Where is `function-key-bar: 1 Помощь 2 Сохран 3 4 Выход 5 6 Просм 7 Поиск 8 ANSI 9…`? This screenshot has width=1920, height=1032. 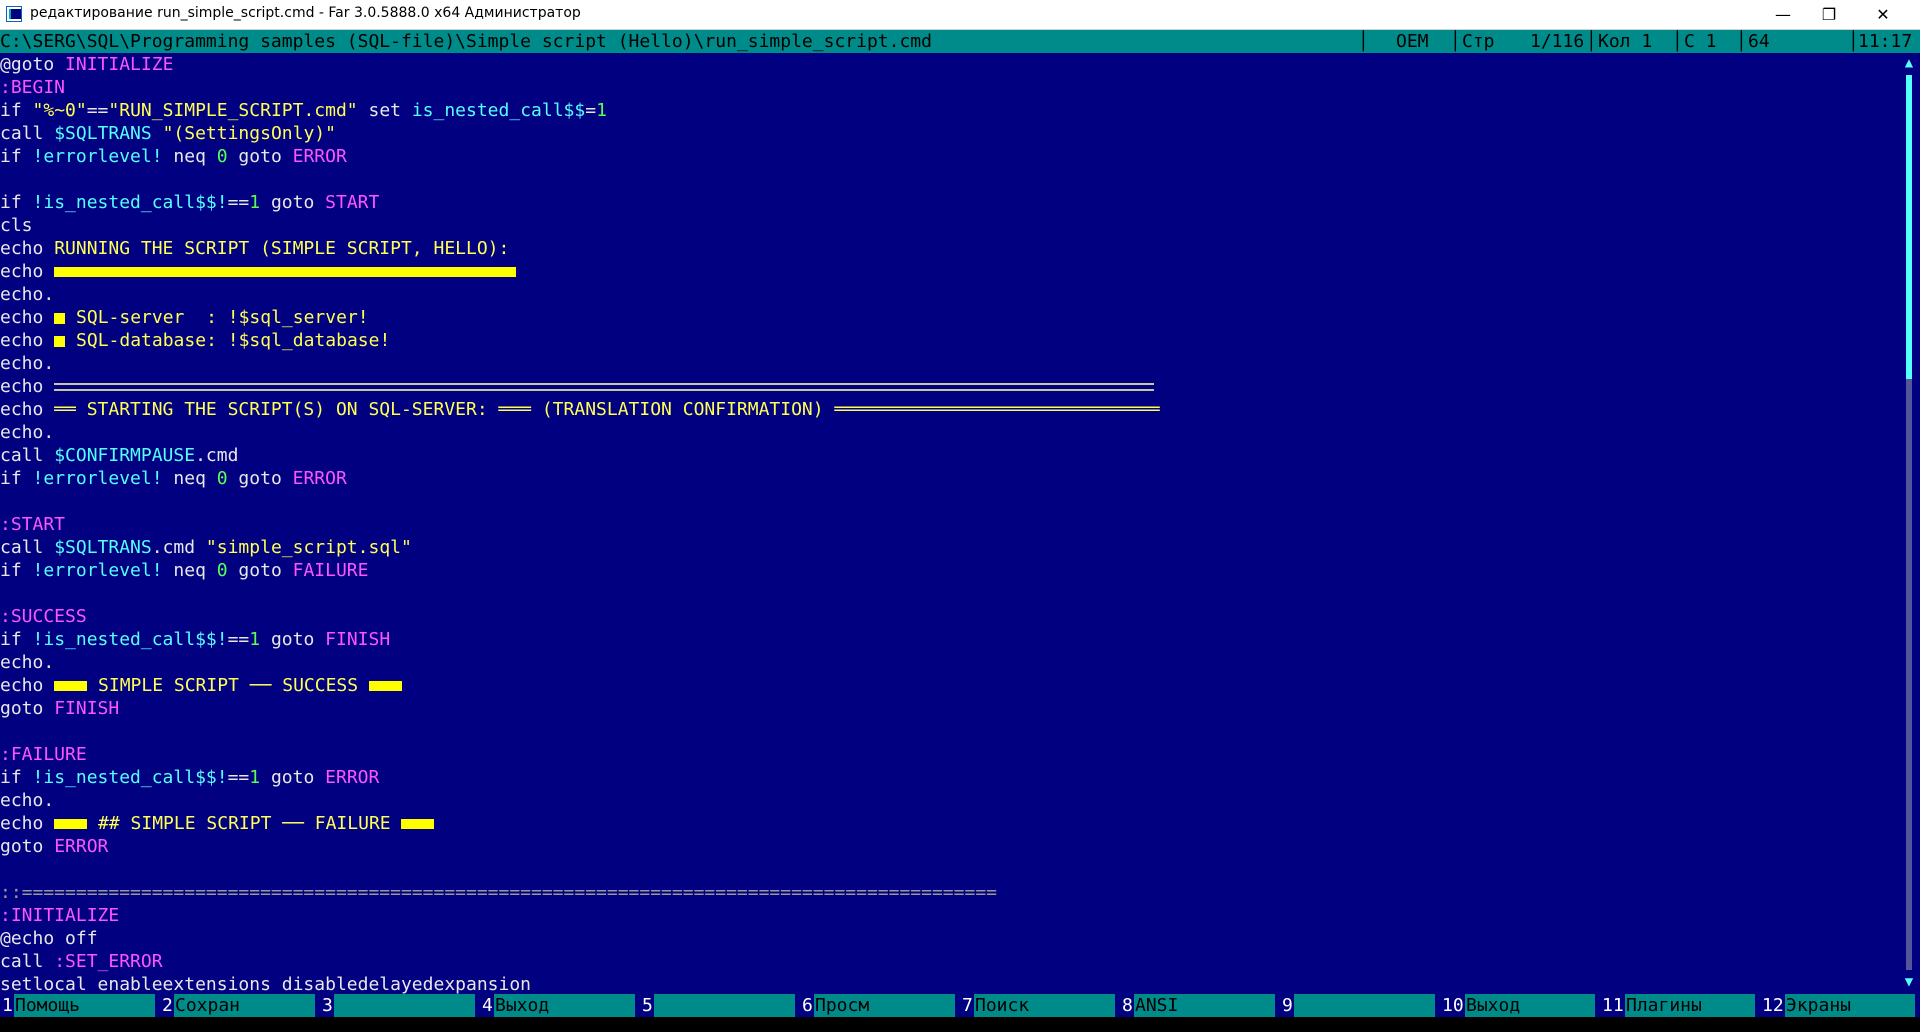 function-key-bar: 1 Помощь 2 Сохран 3 4 Выход 5 6 Просм 7 Поиск 8 ANSI 9… is located at coordinates (960, 1005).